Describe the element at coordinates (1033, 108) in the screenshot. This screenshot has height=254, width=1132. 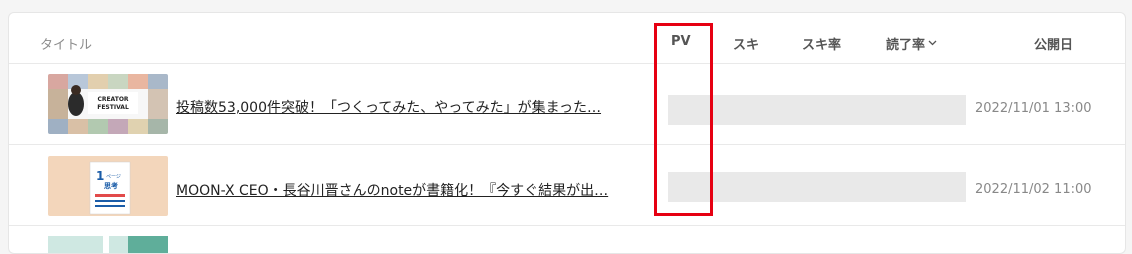
I see `published-date: 2022/11/01 13:00` at that location.